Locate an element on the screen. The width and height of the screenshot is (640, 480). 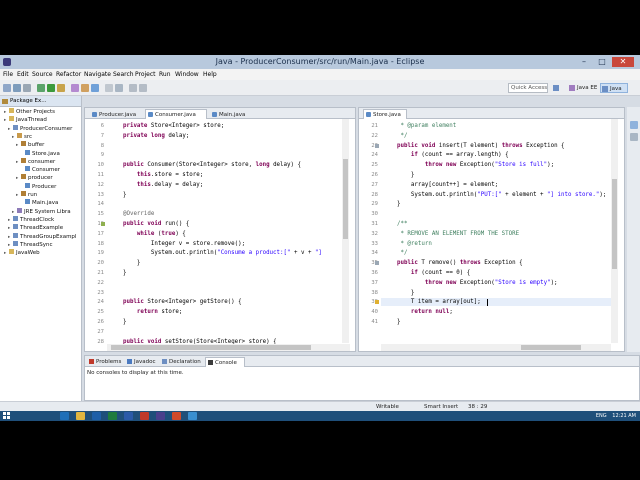
editor-tab: Producer.java is located at coordinates (116, 114).